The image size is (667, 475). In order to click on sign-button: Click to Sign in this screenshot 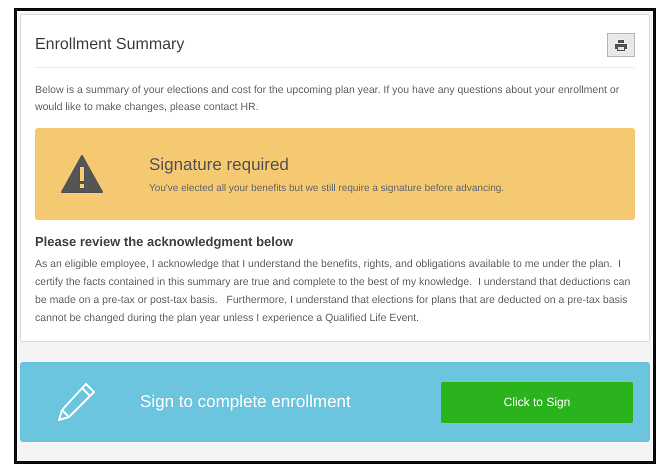, I will do `click(537, 402)`.